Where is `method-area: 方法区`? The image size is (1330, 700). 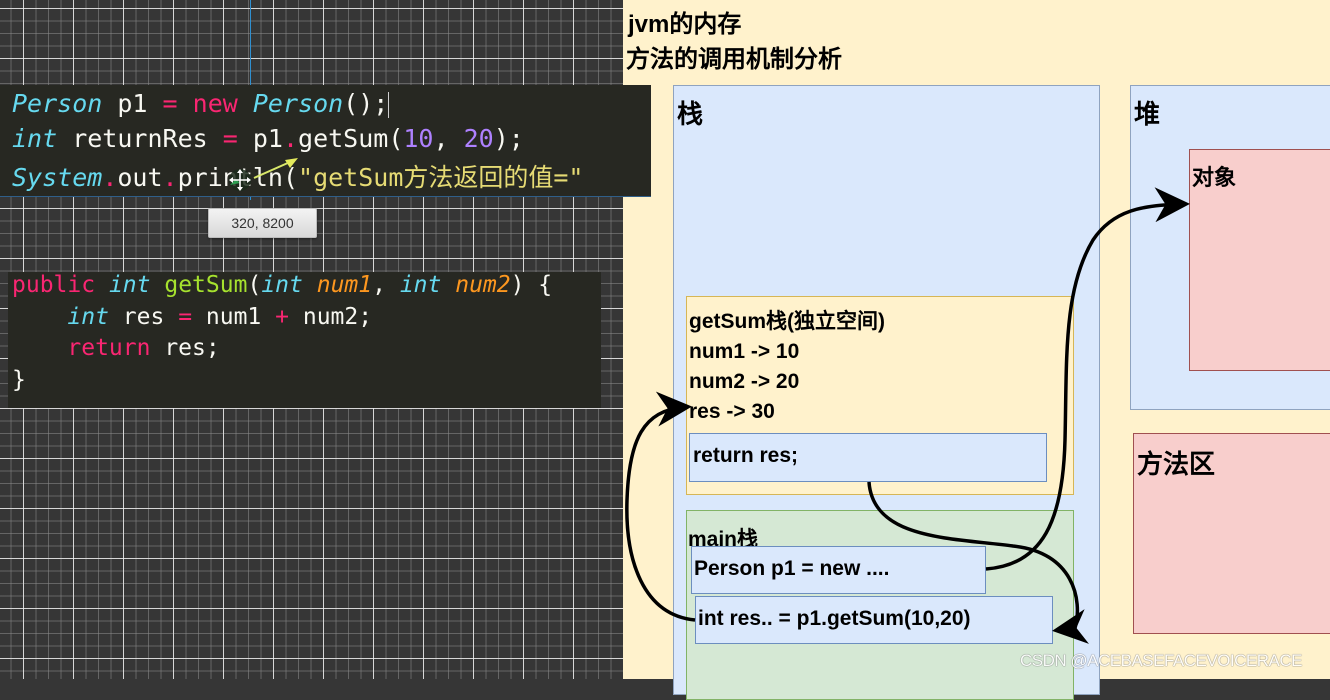 method-area: 方法区 is located at coordinates (1231, 533).